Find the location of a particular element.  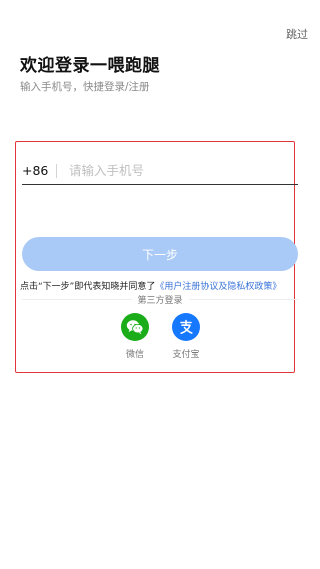

agreement-link: 《用户注册协议及隐私权政策》 is located at coordinates (218, 287).